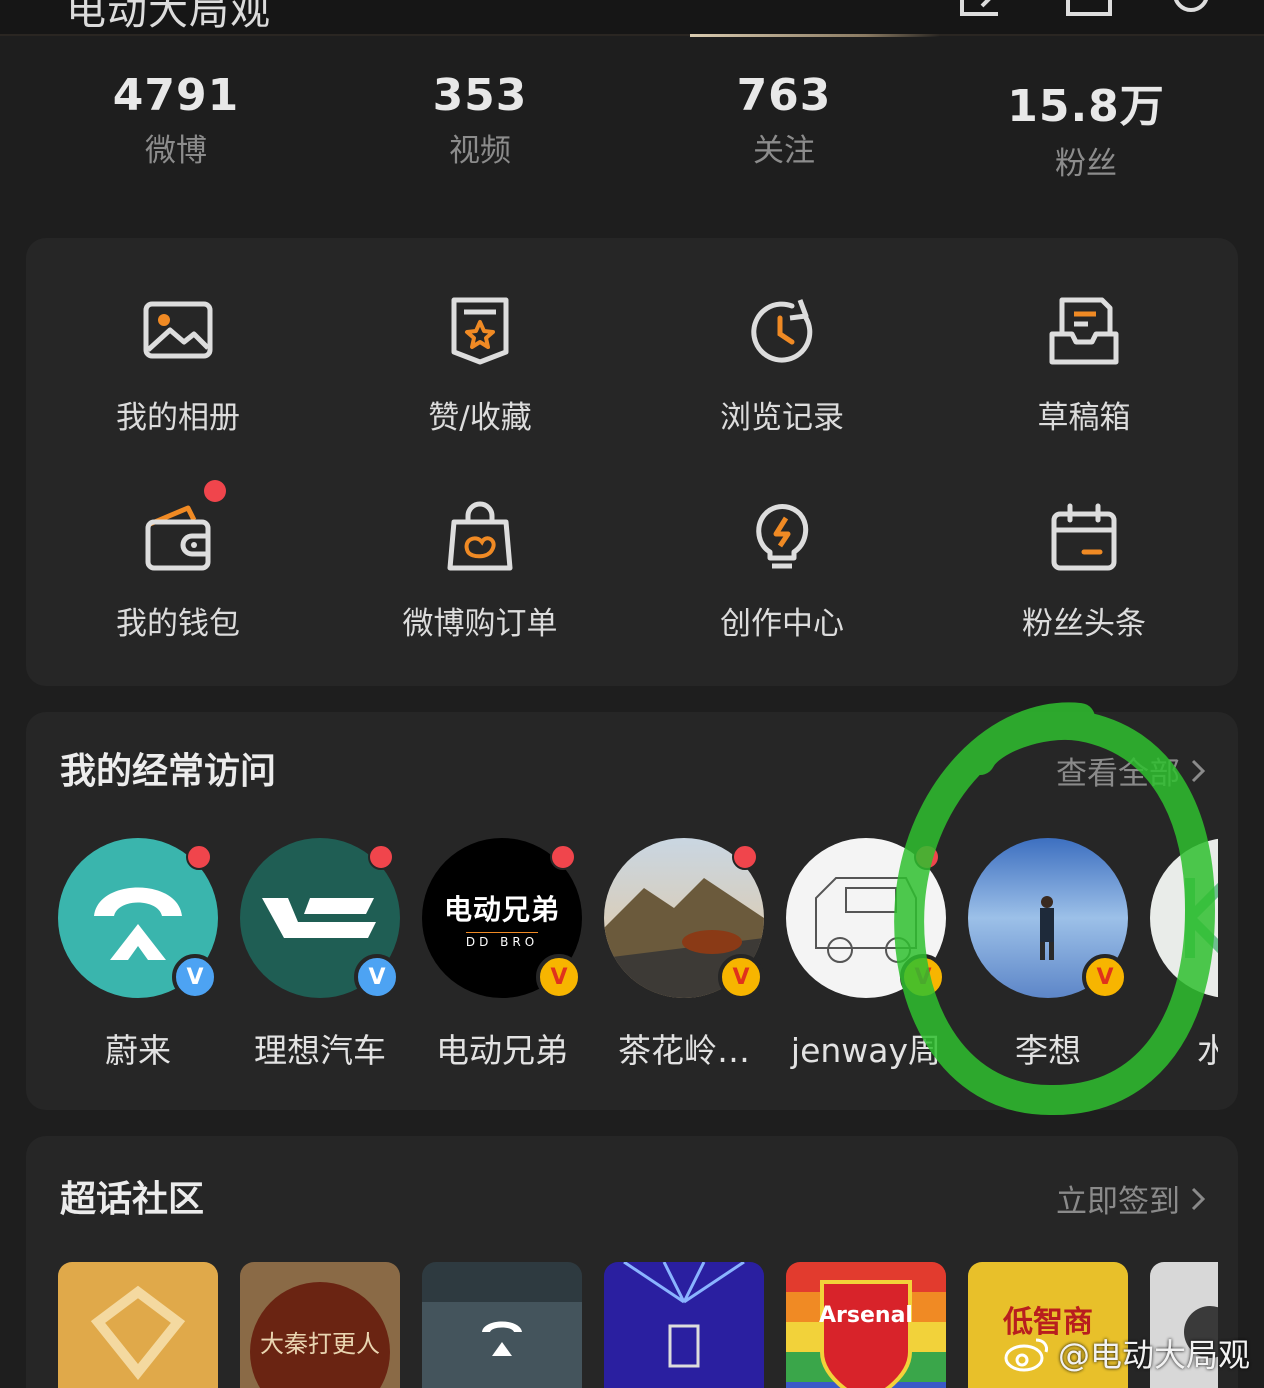 Image resolution: width=1264 pixels, height=1388 pixels. Describe the element at coordinates (1191, 9) in the screenshot. I see `settings-gear-icon` at that location.